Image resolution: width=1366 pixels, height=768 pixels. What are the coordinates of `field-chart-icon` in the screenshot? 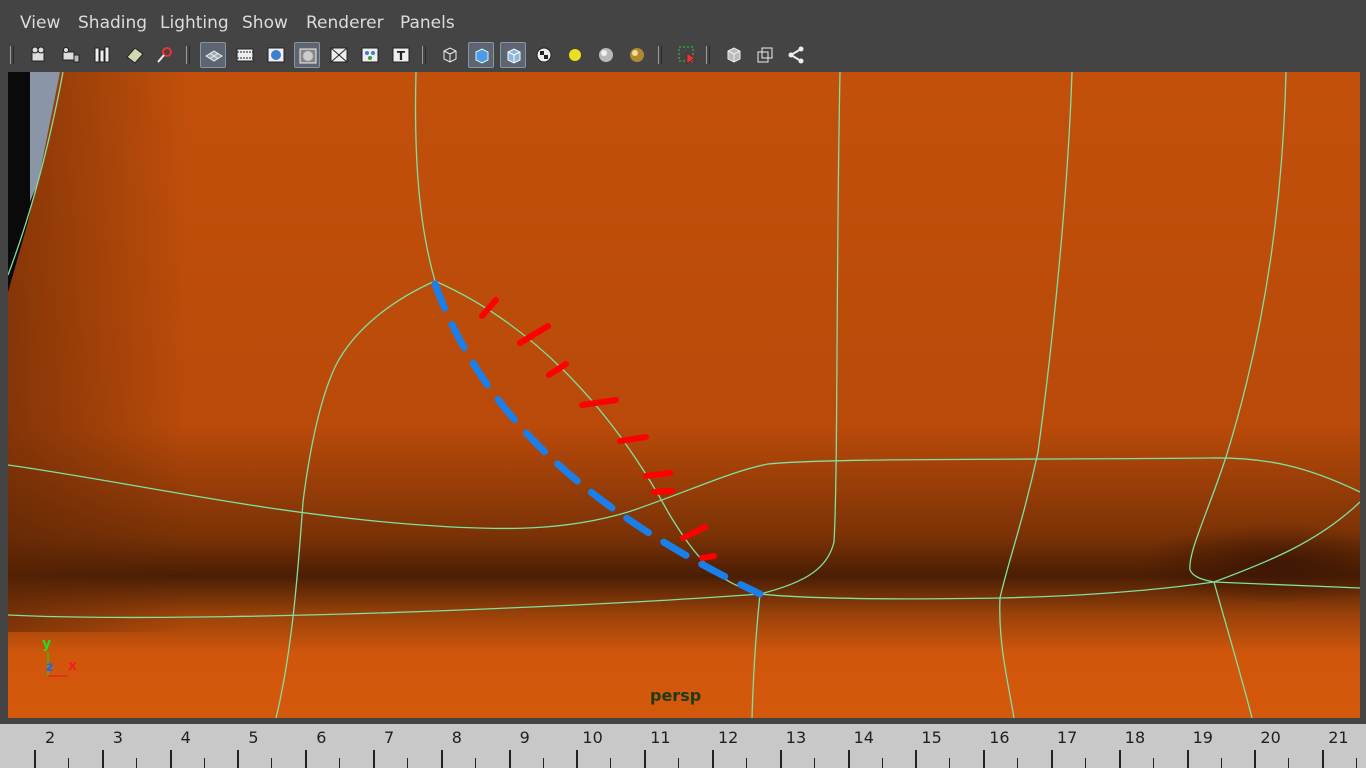 It's located at (339, 55).